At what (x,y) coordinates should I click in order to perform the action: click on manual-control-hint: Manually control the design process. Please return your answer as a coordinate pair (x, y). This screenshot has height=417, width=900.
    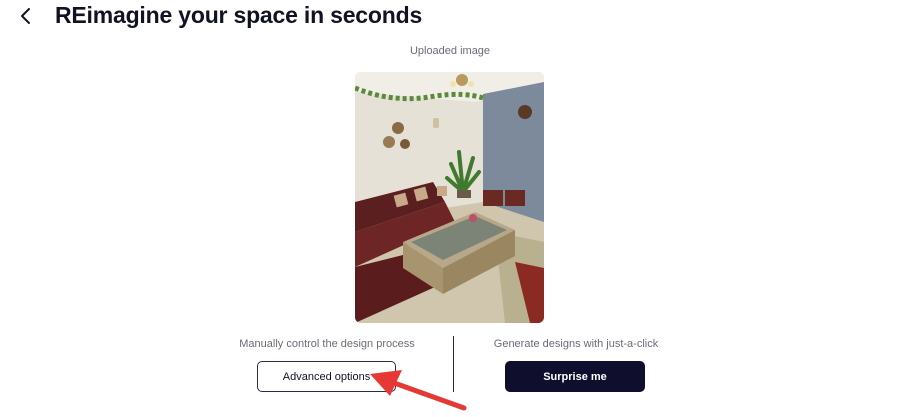
    Looking at the image, I should click on (327, 344).